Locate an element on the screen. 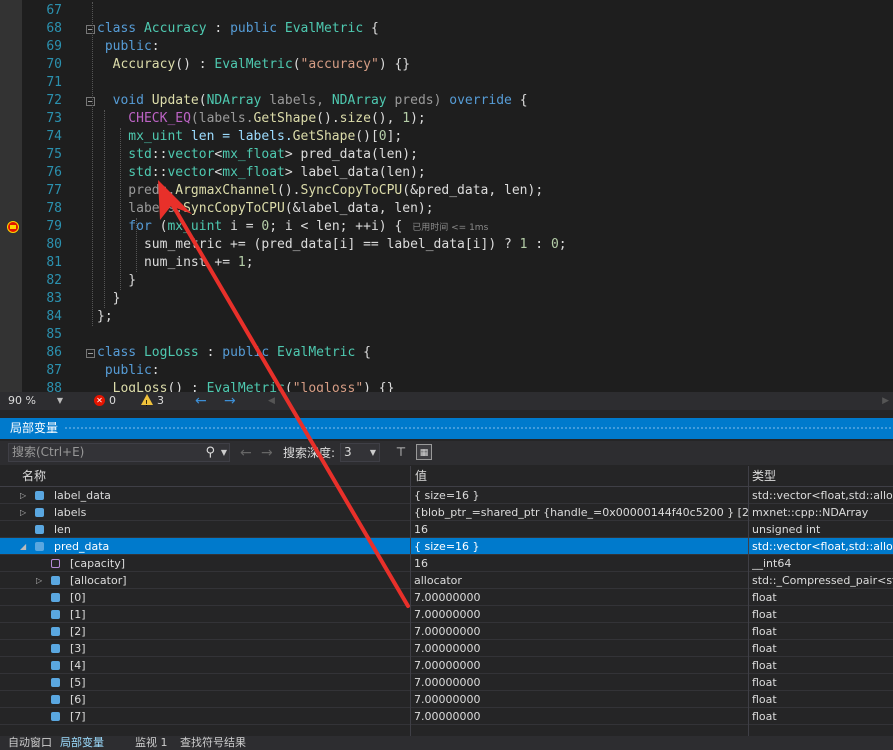  code-line: 84}; is located at coordinates (446, 317).